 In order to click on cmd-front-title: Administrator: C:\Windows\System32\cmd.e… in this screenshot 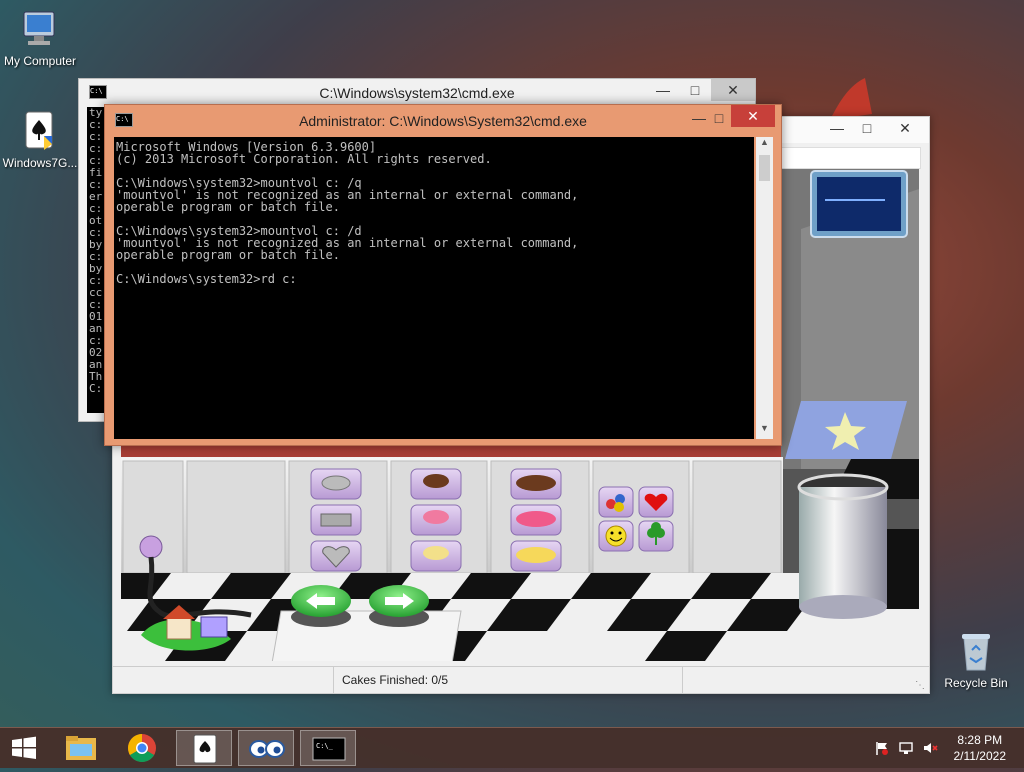, I will do `click(443, 121)`.